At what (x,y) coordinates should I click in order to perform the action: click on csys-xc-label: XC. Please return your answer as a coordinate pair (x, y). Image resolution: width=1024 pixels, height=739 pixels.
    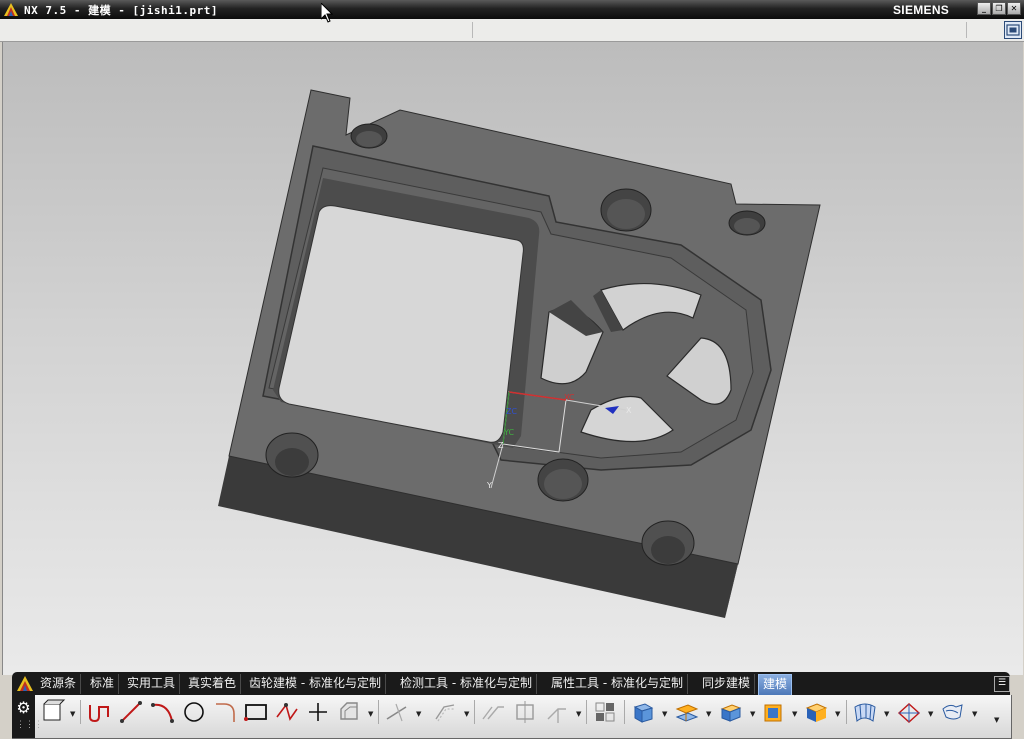
    Looking at the image, I should click on (569, 397).